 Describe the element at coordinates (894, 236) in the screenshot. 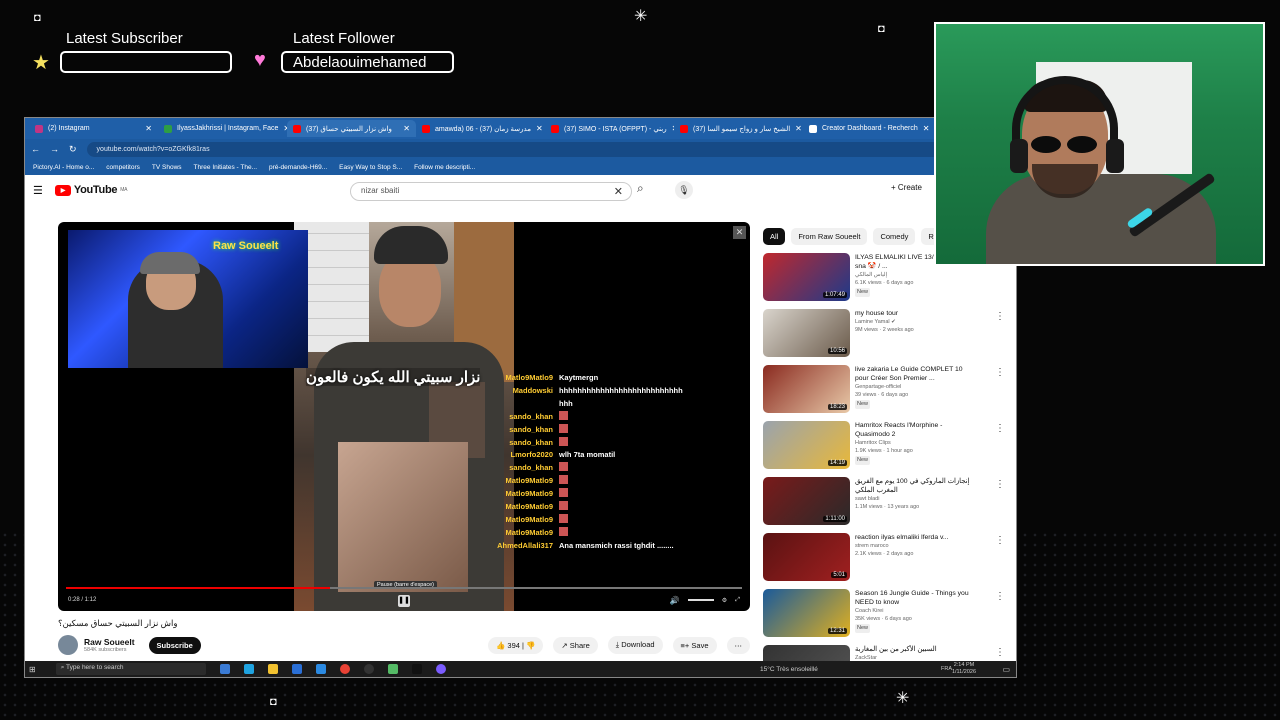

I see `chip-comedy: Comedy` at that location.